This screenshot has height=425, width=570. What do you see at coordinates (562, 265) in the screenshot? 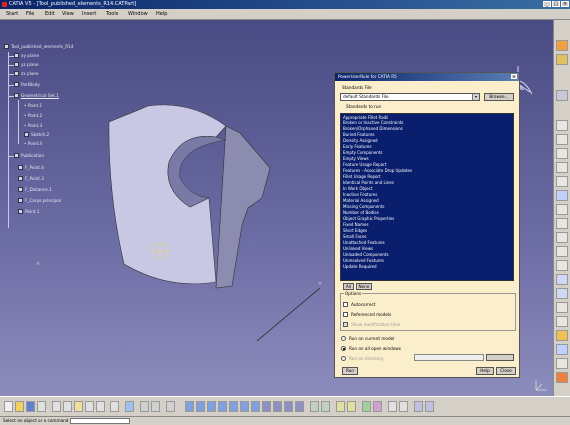
I see `join-icon` at bounding box center [562, 265].